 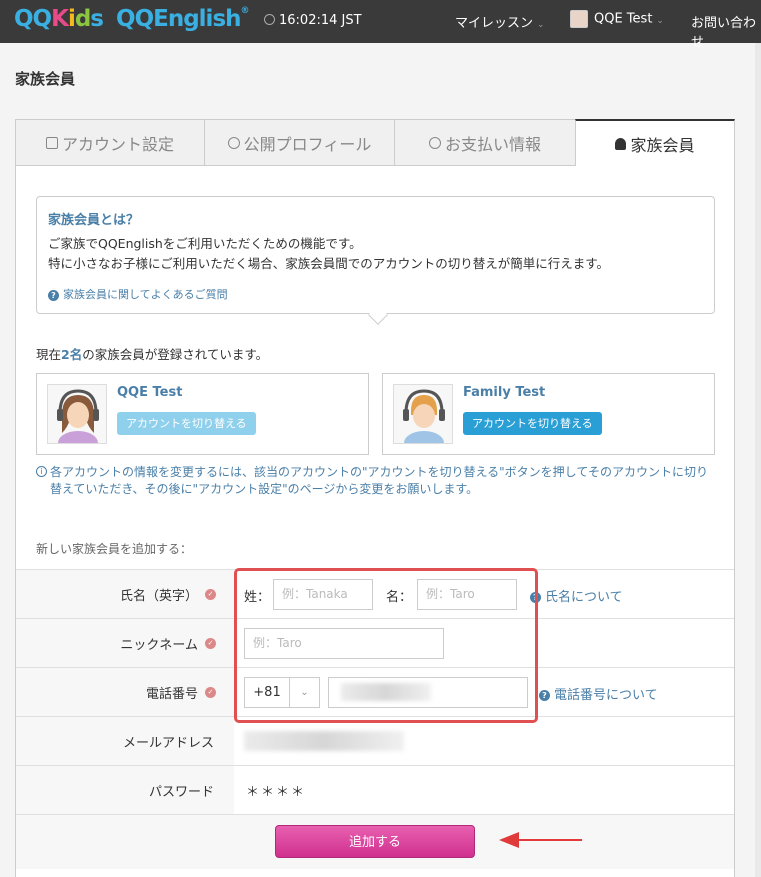 What do you see at coordinates (758, 460) in the screenshot?
I see `scrollbar` at bounding box center [758, 460].